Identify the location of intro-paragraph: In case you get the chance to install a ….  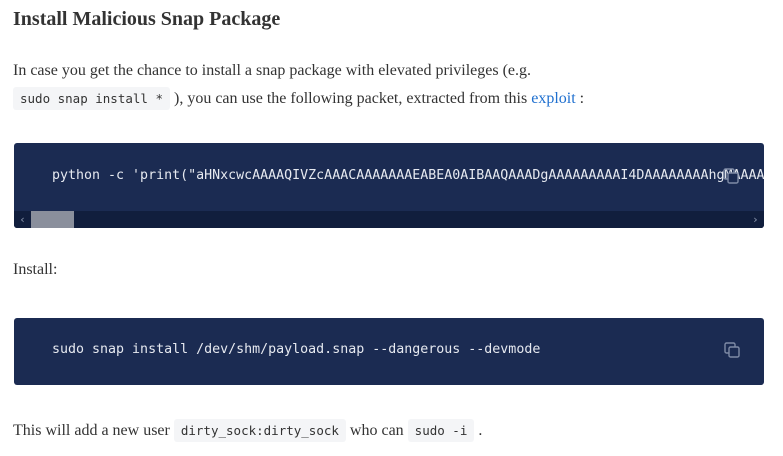
(298, 85).